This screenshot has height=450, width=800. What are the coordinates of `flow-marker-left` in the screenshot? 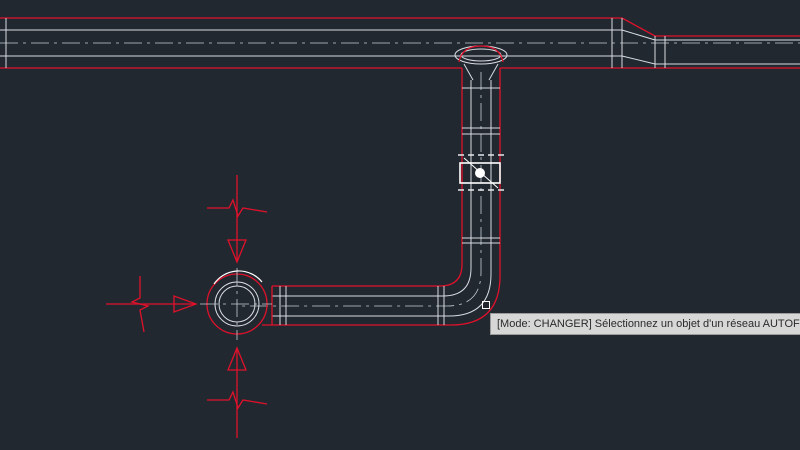 It's located at (152, 304).